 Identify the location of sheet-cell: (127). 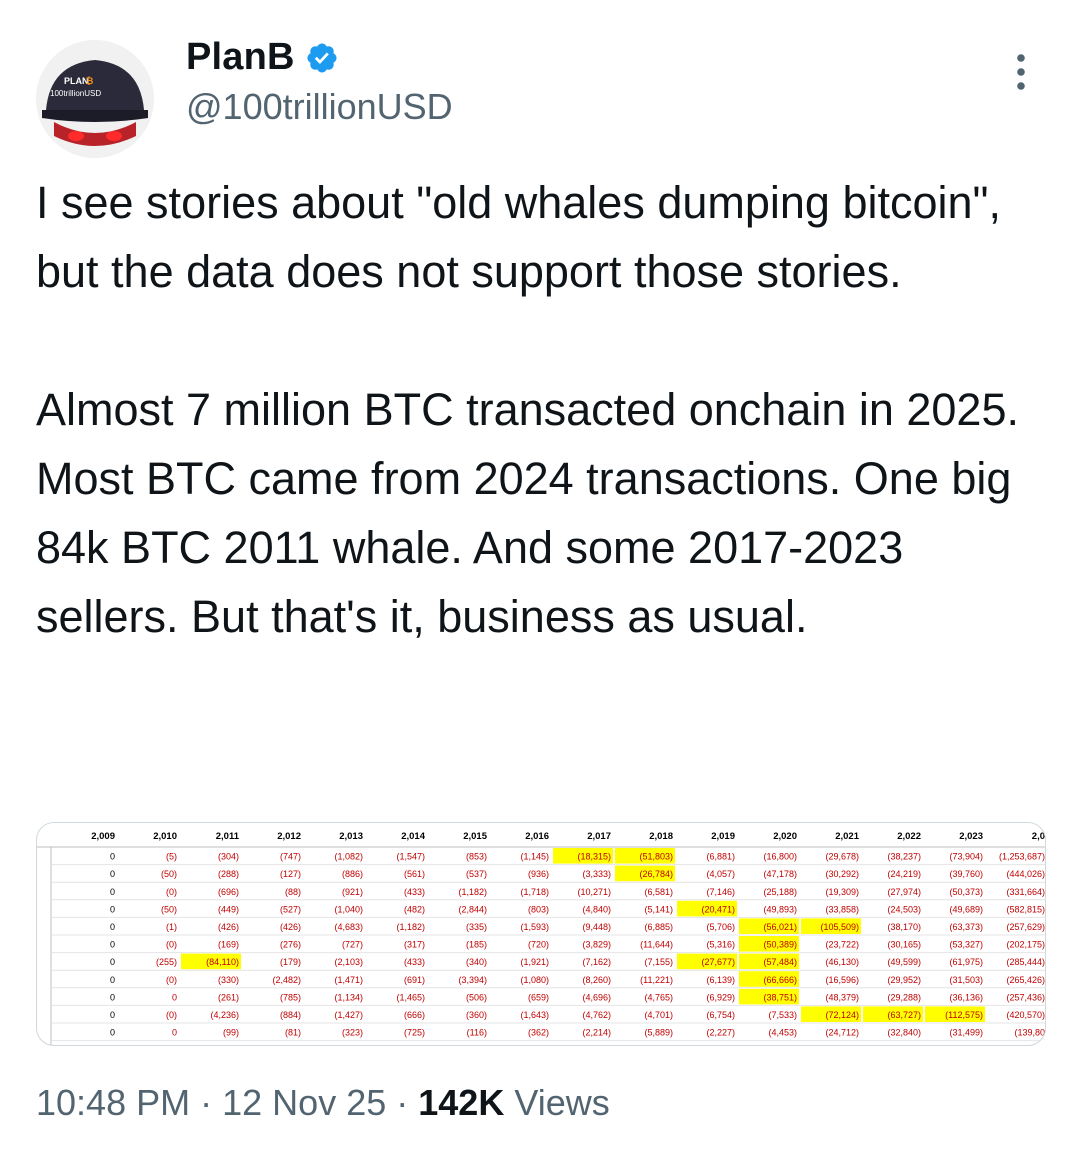
(290, 874).